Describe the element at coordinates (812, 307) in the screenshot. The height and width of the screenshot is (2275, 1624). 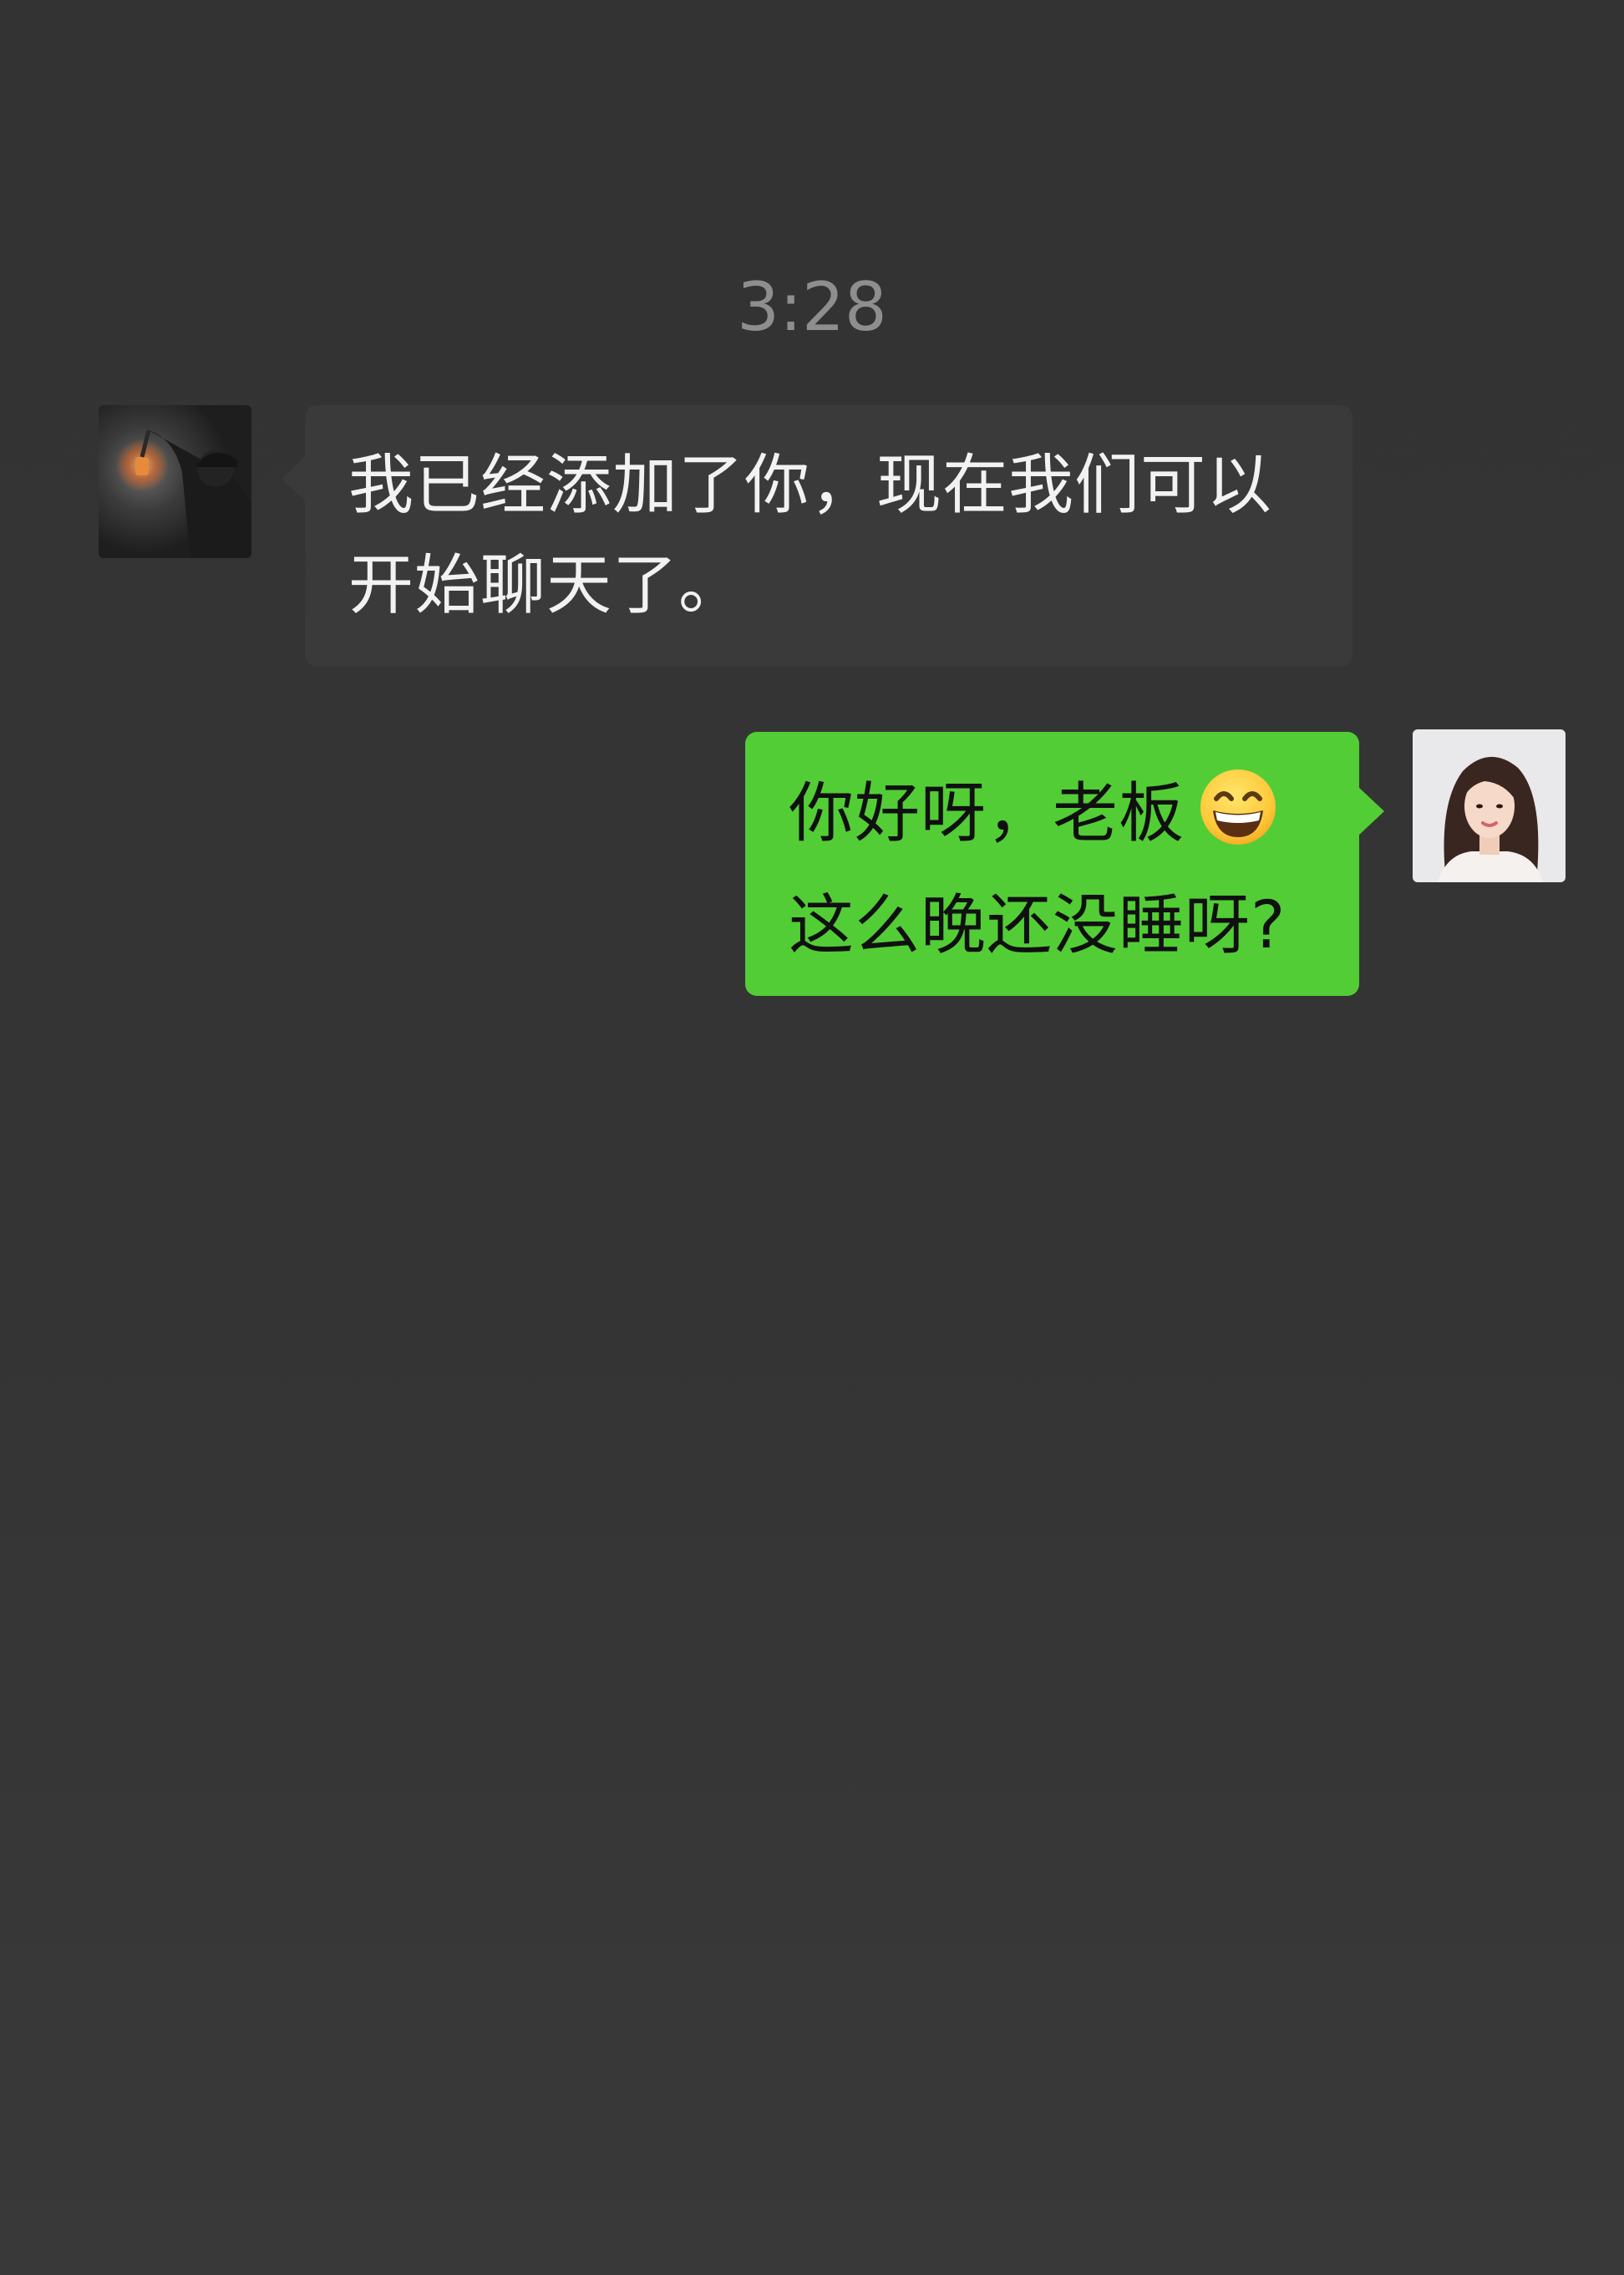
I see `message-timestamp: 3:28` at that location.